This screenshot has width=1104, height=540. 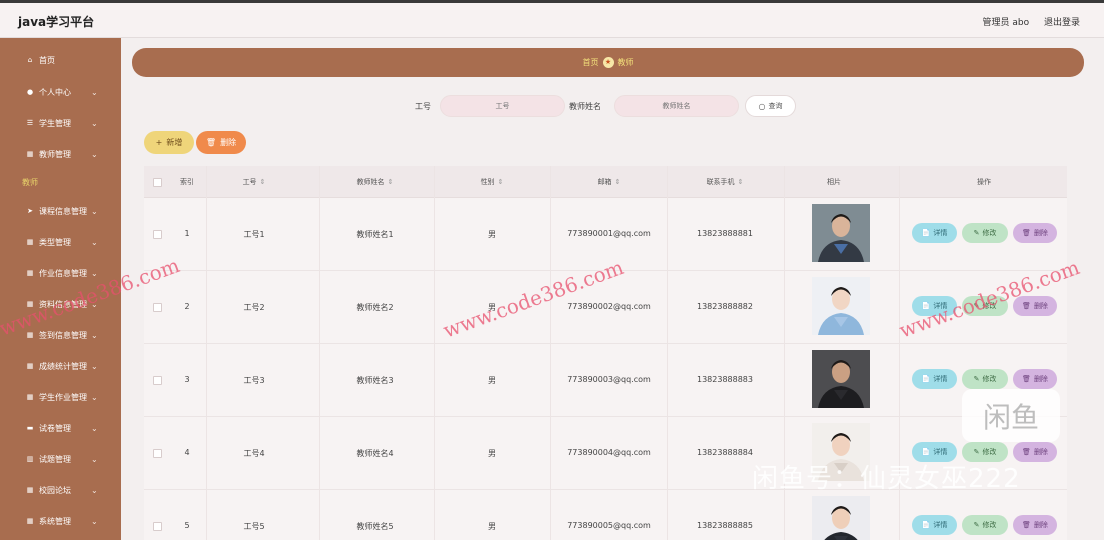 I want to click on sidebar-item: ➤ 课程信息管理 ⌄, so click(x=60, y=211).